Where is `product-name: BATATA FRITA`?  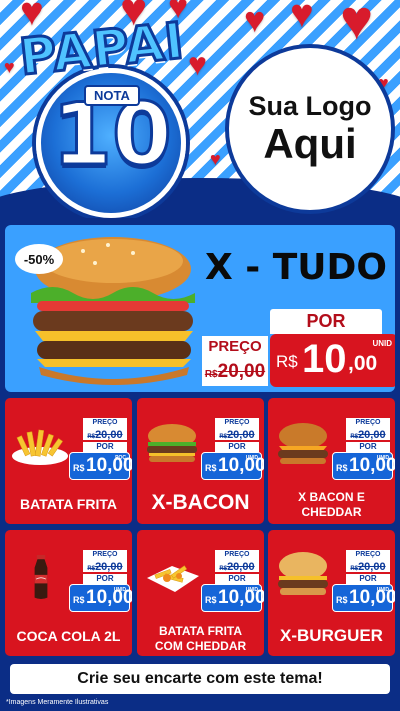 product-name: BATATA FRITA is located at coordinates (68, 504).